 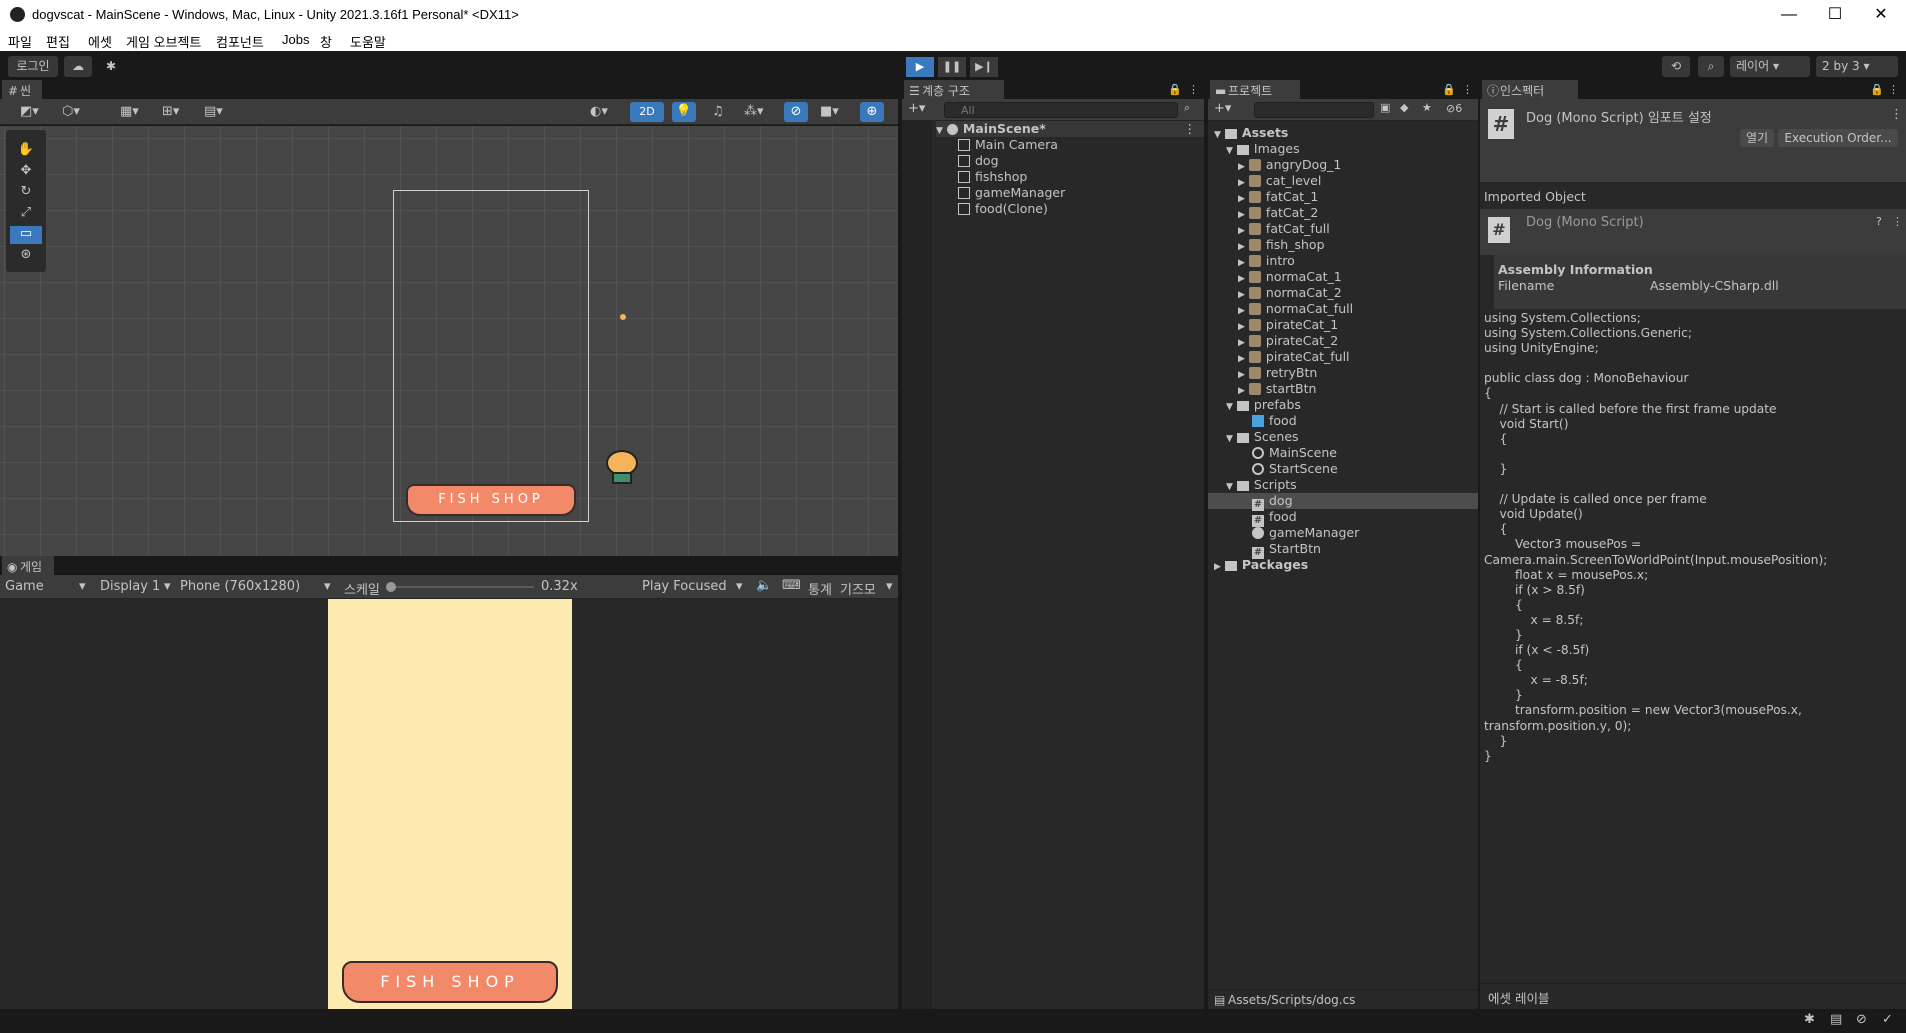 I want to click on shading-icon: ◐▾, so click(x=599, y=111).